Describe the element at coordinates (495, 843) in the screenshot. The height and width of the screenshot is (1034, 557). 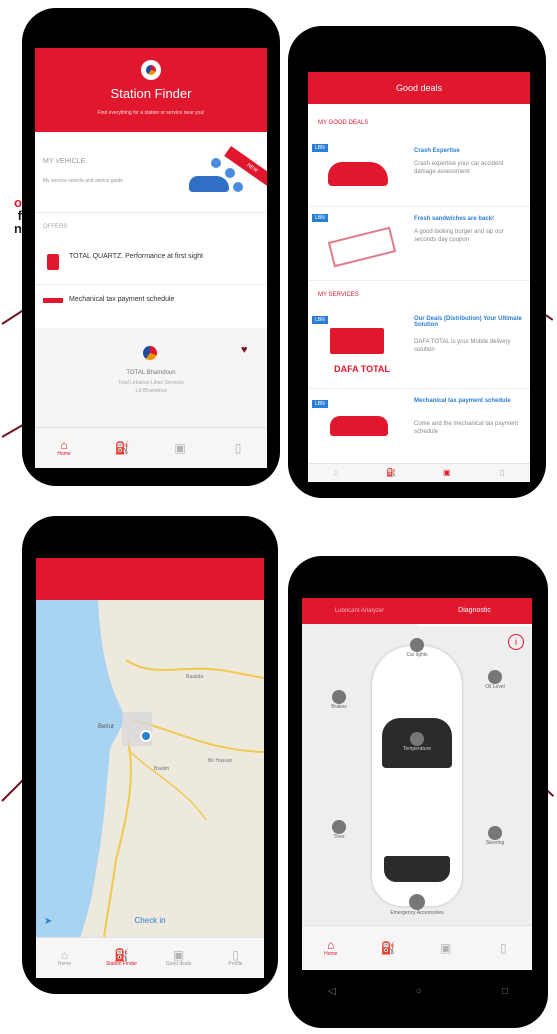
I see `part-steering-label: Steering` at that location.